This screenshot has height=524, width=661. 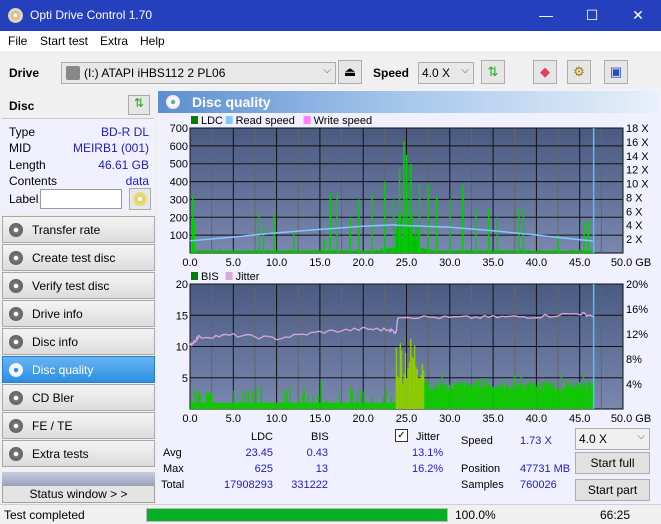 What do you see at coordinates (350, 72) in the screenshot?
I see `eject-button: ⏏` at bounding box center [350, 72].